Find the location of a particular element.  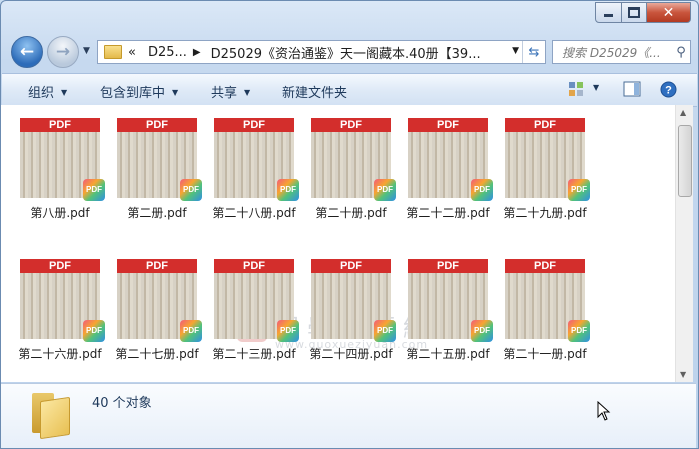

include-library-label: 包含到库中 is located at coordinates (133, 93).